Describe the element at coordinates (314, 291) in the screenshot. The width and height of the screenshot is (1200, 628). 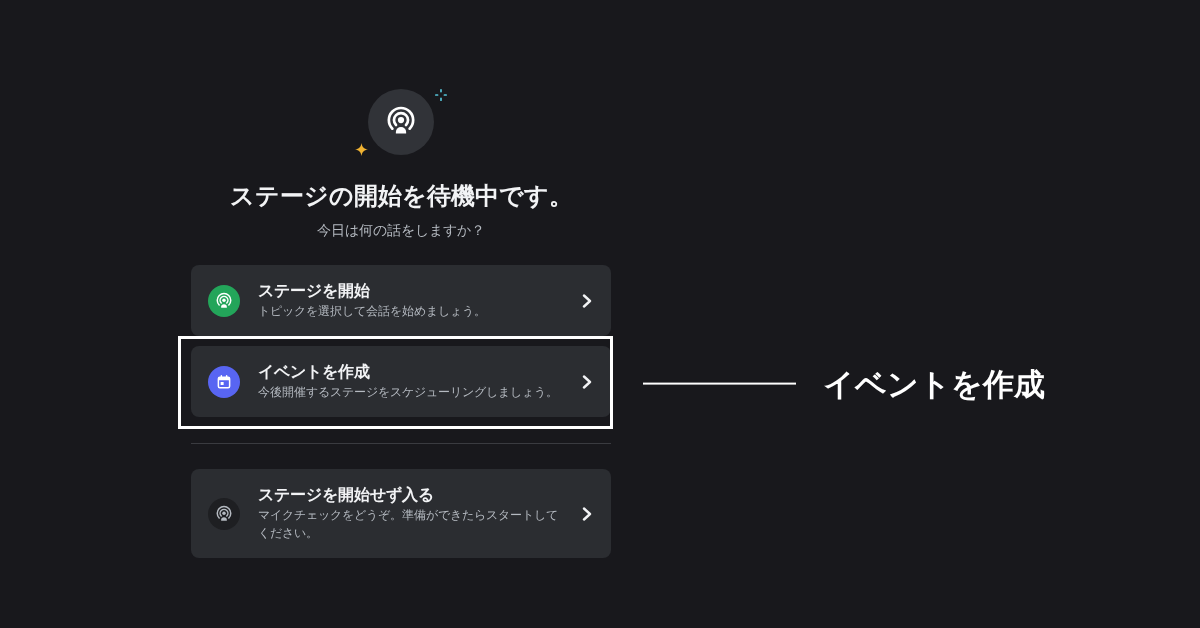
I see `option-title: ステージを開始` at that location.